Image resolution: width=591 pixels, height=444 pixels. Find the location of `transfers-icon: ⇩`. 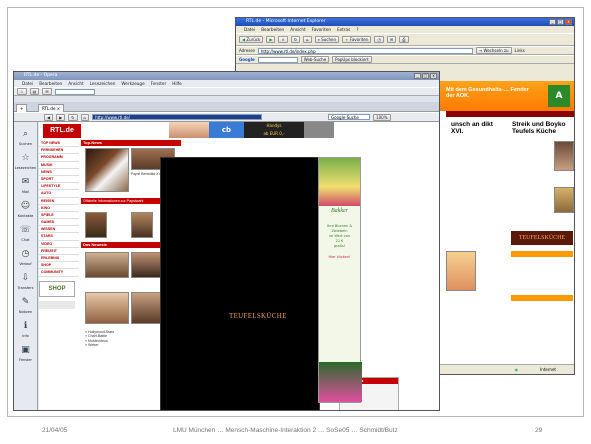

transfers-icon: ⇩ is located at coordinates (26, 278).